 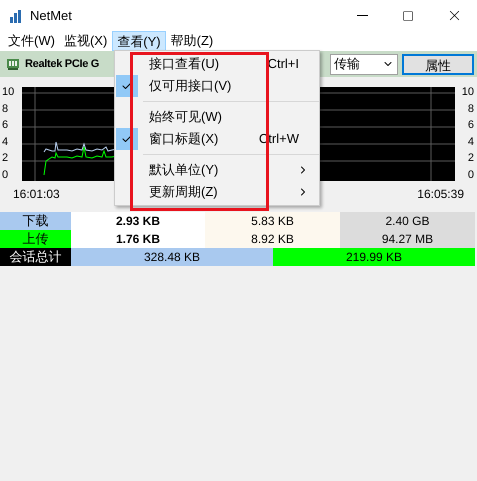 What do you see at coordinates (139, 41) in the screenshot?
I see `menu-bar-item: 查看(Y)` at bounding box center [139, 41].